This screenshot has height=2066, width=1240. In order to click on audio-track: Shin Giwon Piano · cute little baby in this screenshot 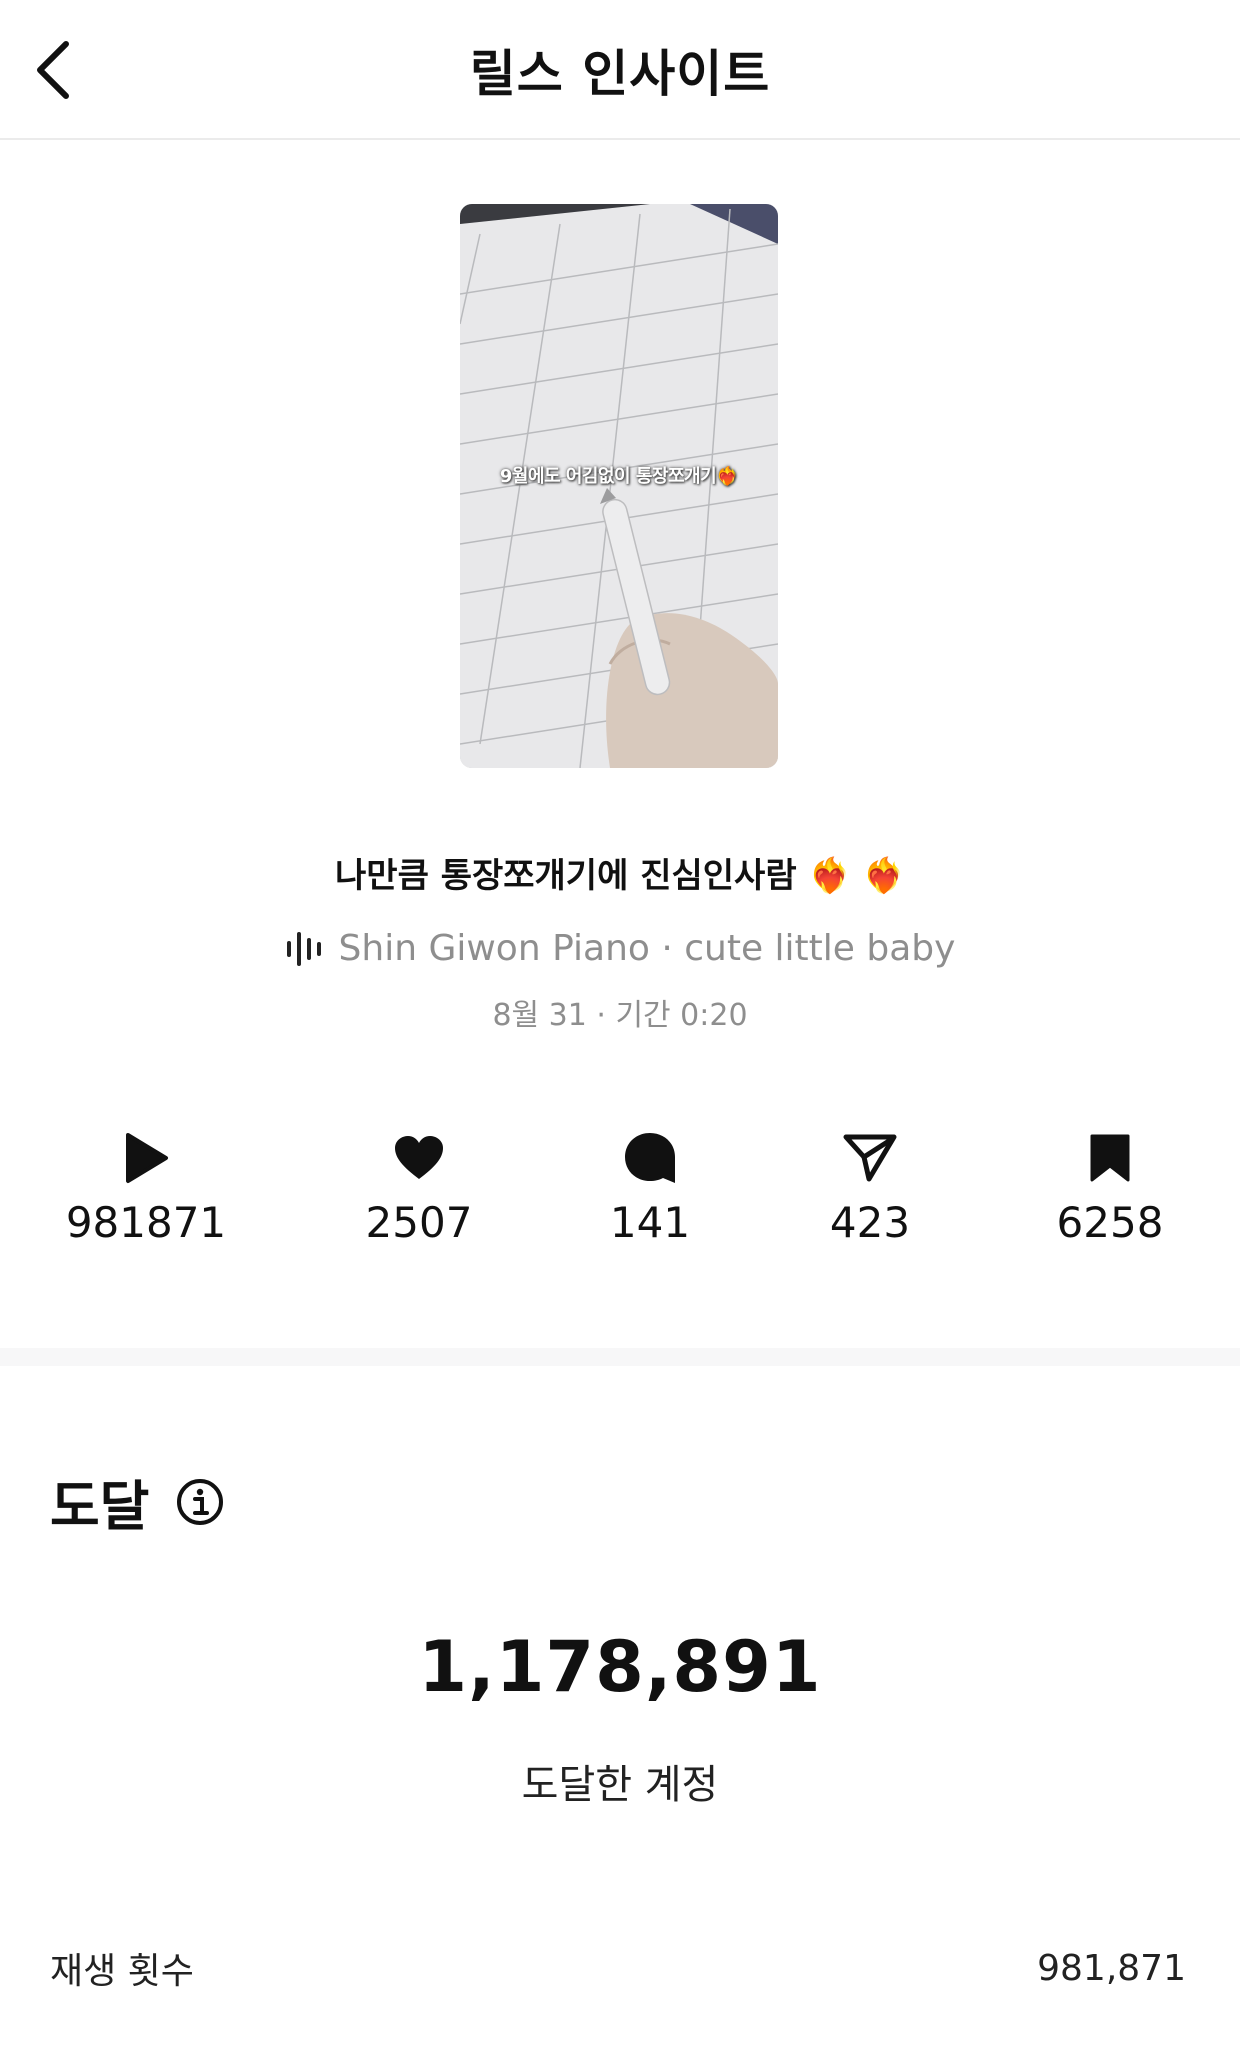, I will do `click(620, 948)`.